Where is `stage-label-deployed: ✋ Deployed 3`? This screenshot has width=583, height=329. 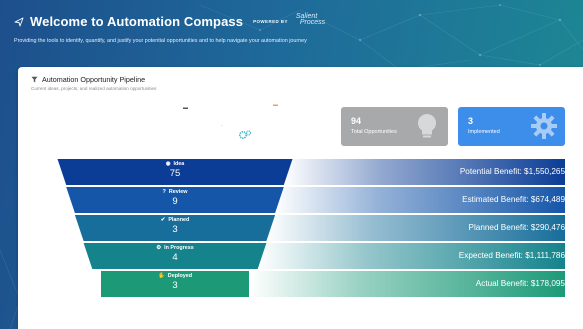
stage-label-deployed: ✋ Deployed 3 is located at coordinates (175, 282).